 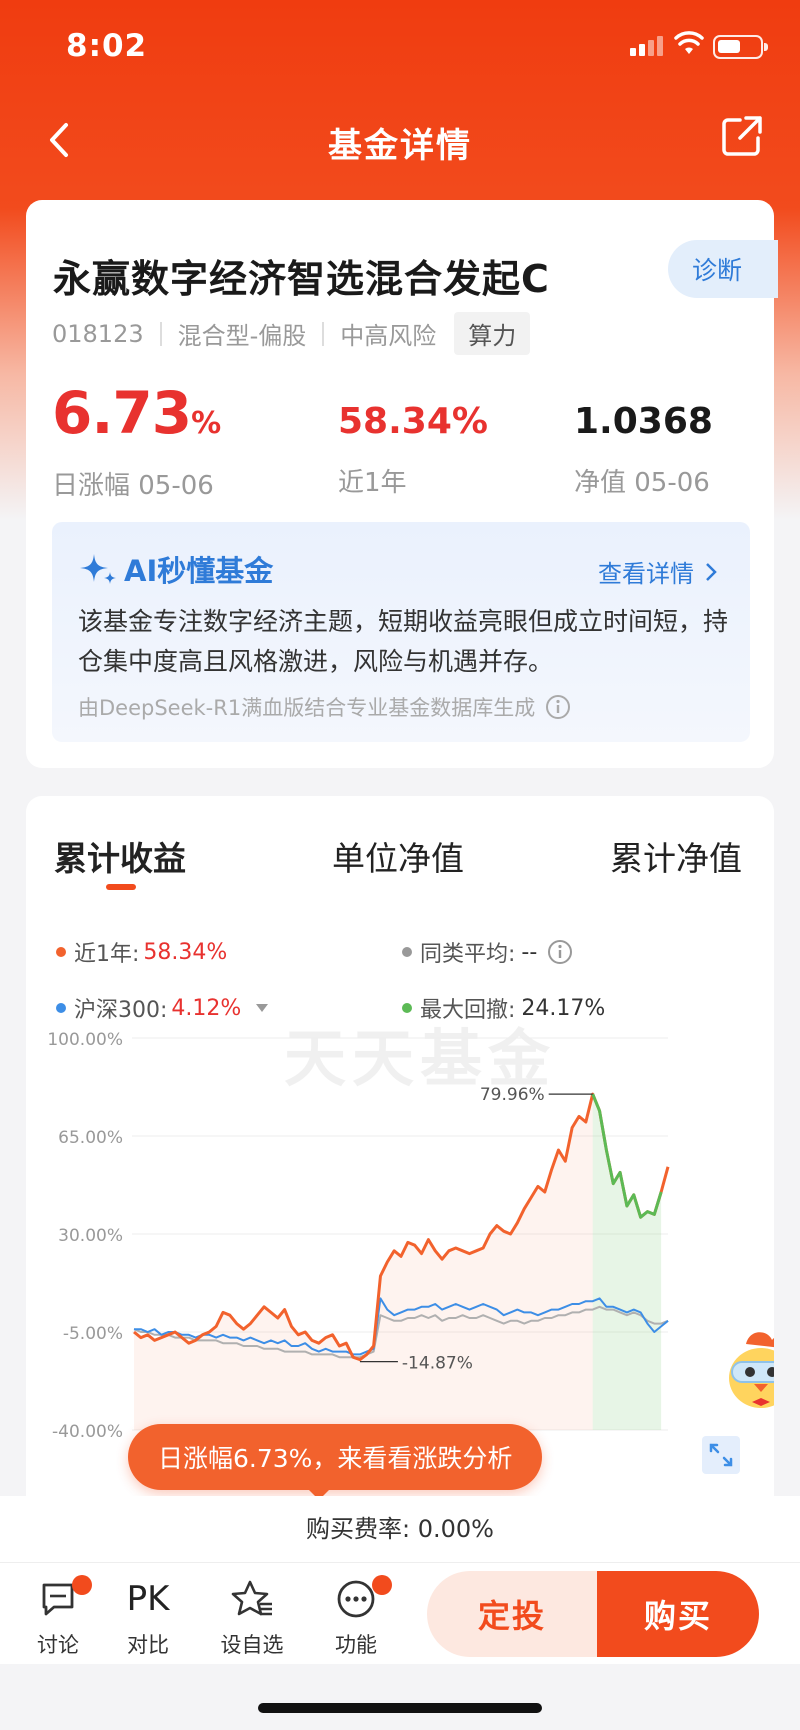 I want to click on legend-fund: 近1年: 58.34%, so click(x=141, y=952).